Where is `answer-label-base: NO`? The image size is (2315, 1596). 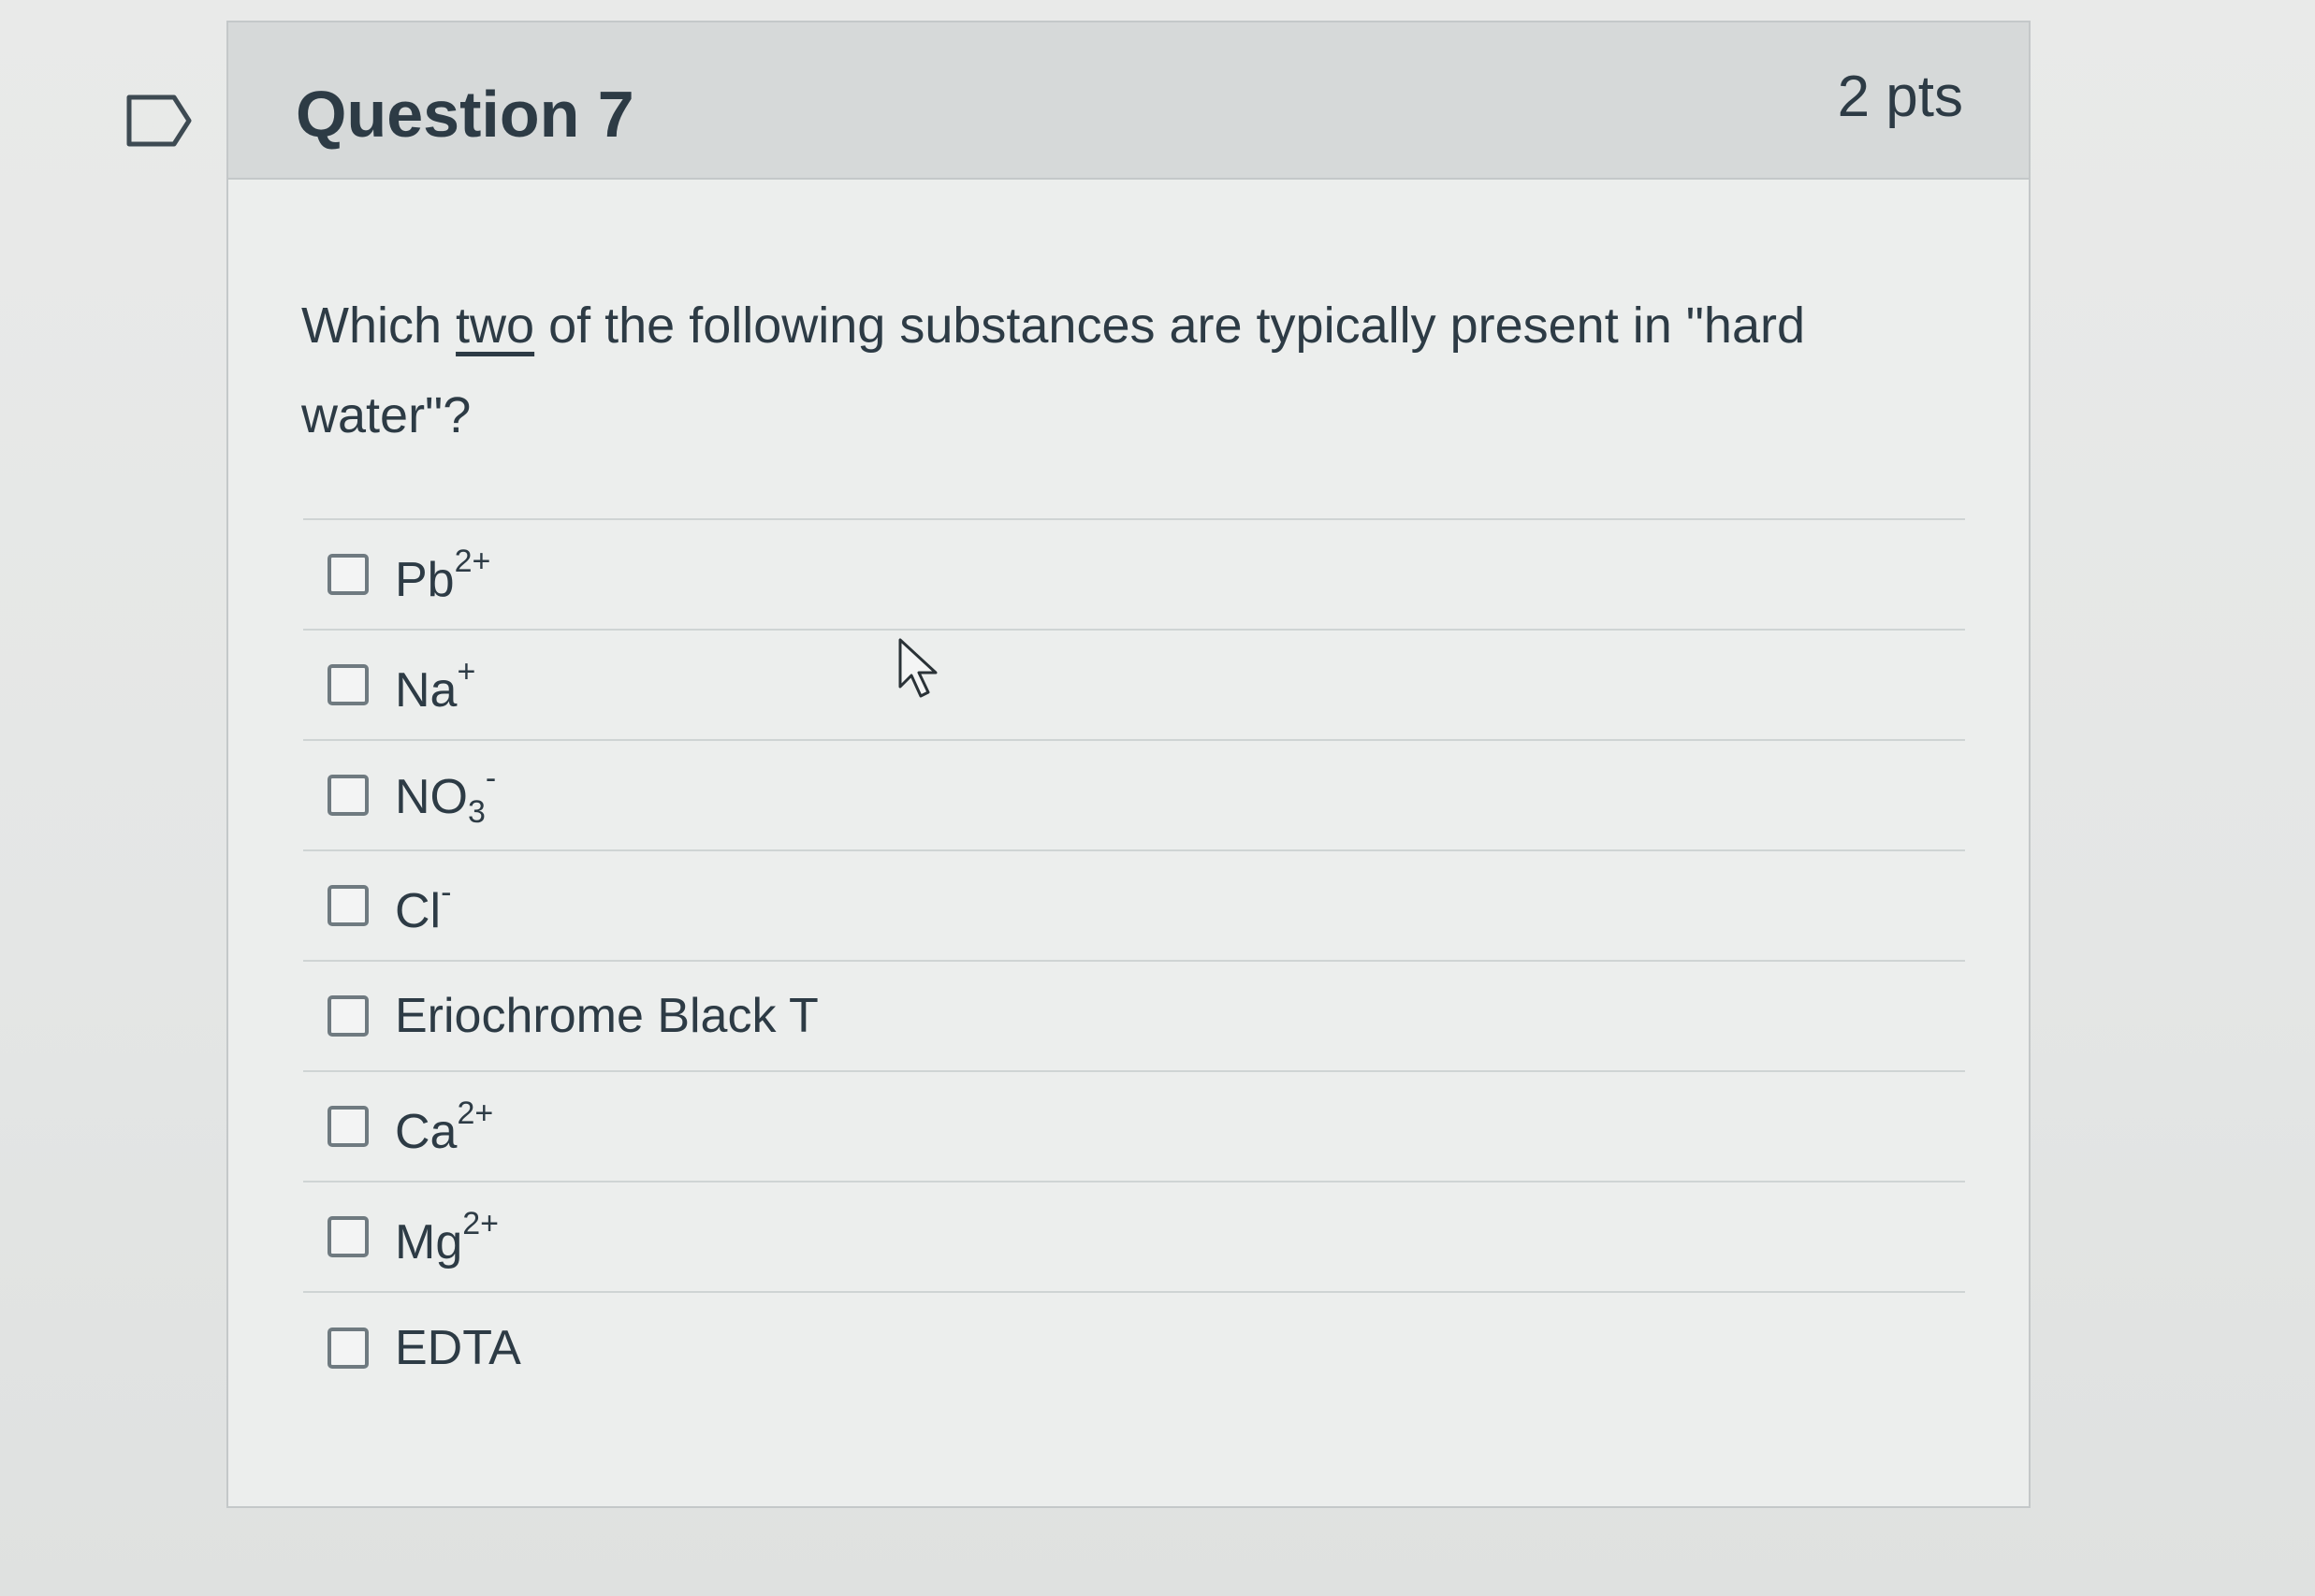 answer-label-base: NO is located at coordinates (431, 797).